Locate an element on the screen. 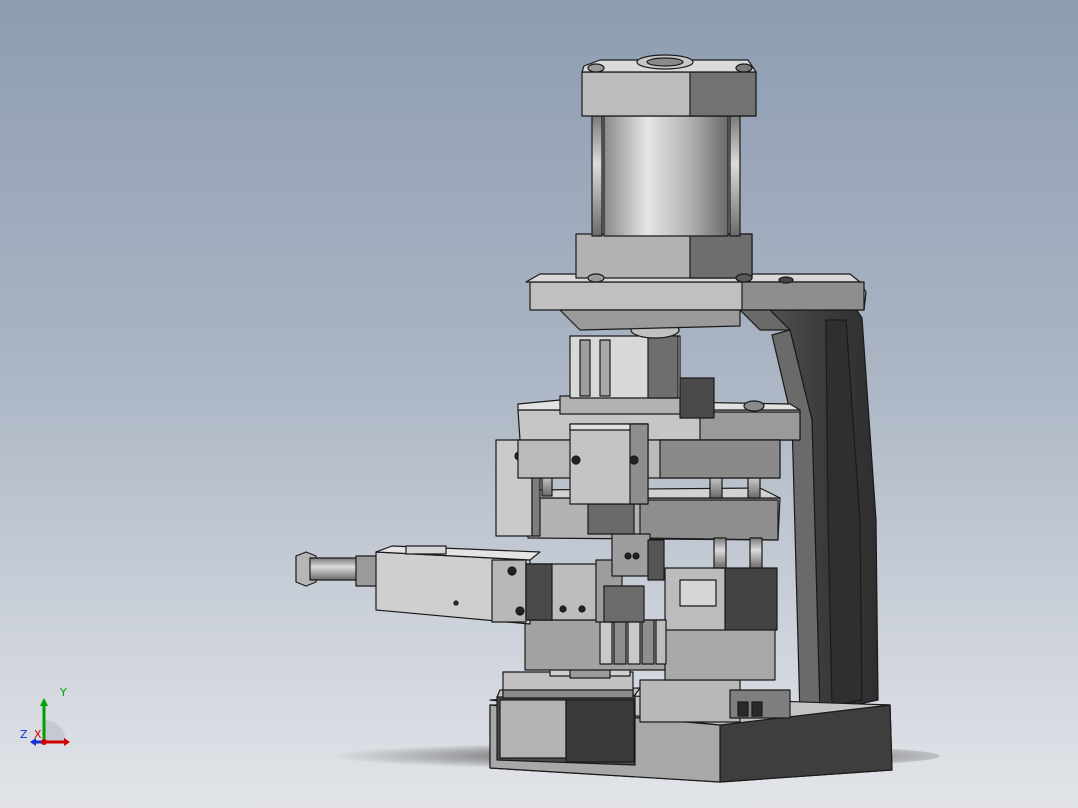 This screenshot has width=1078, height=808. guide-plate-lower is located at coordinates (654, 514).